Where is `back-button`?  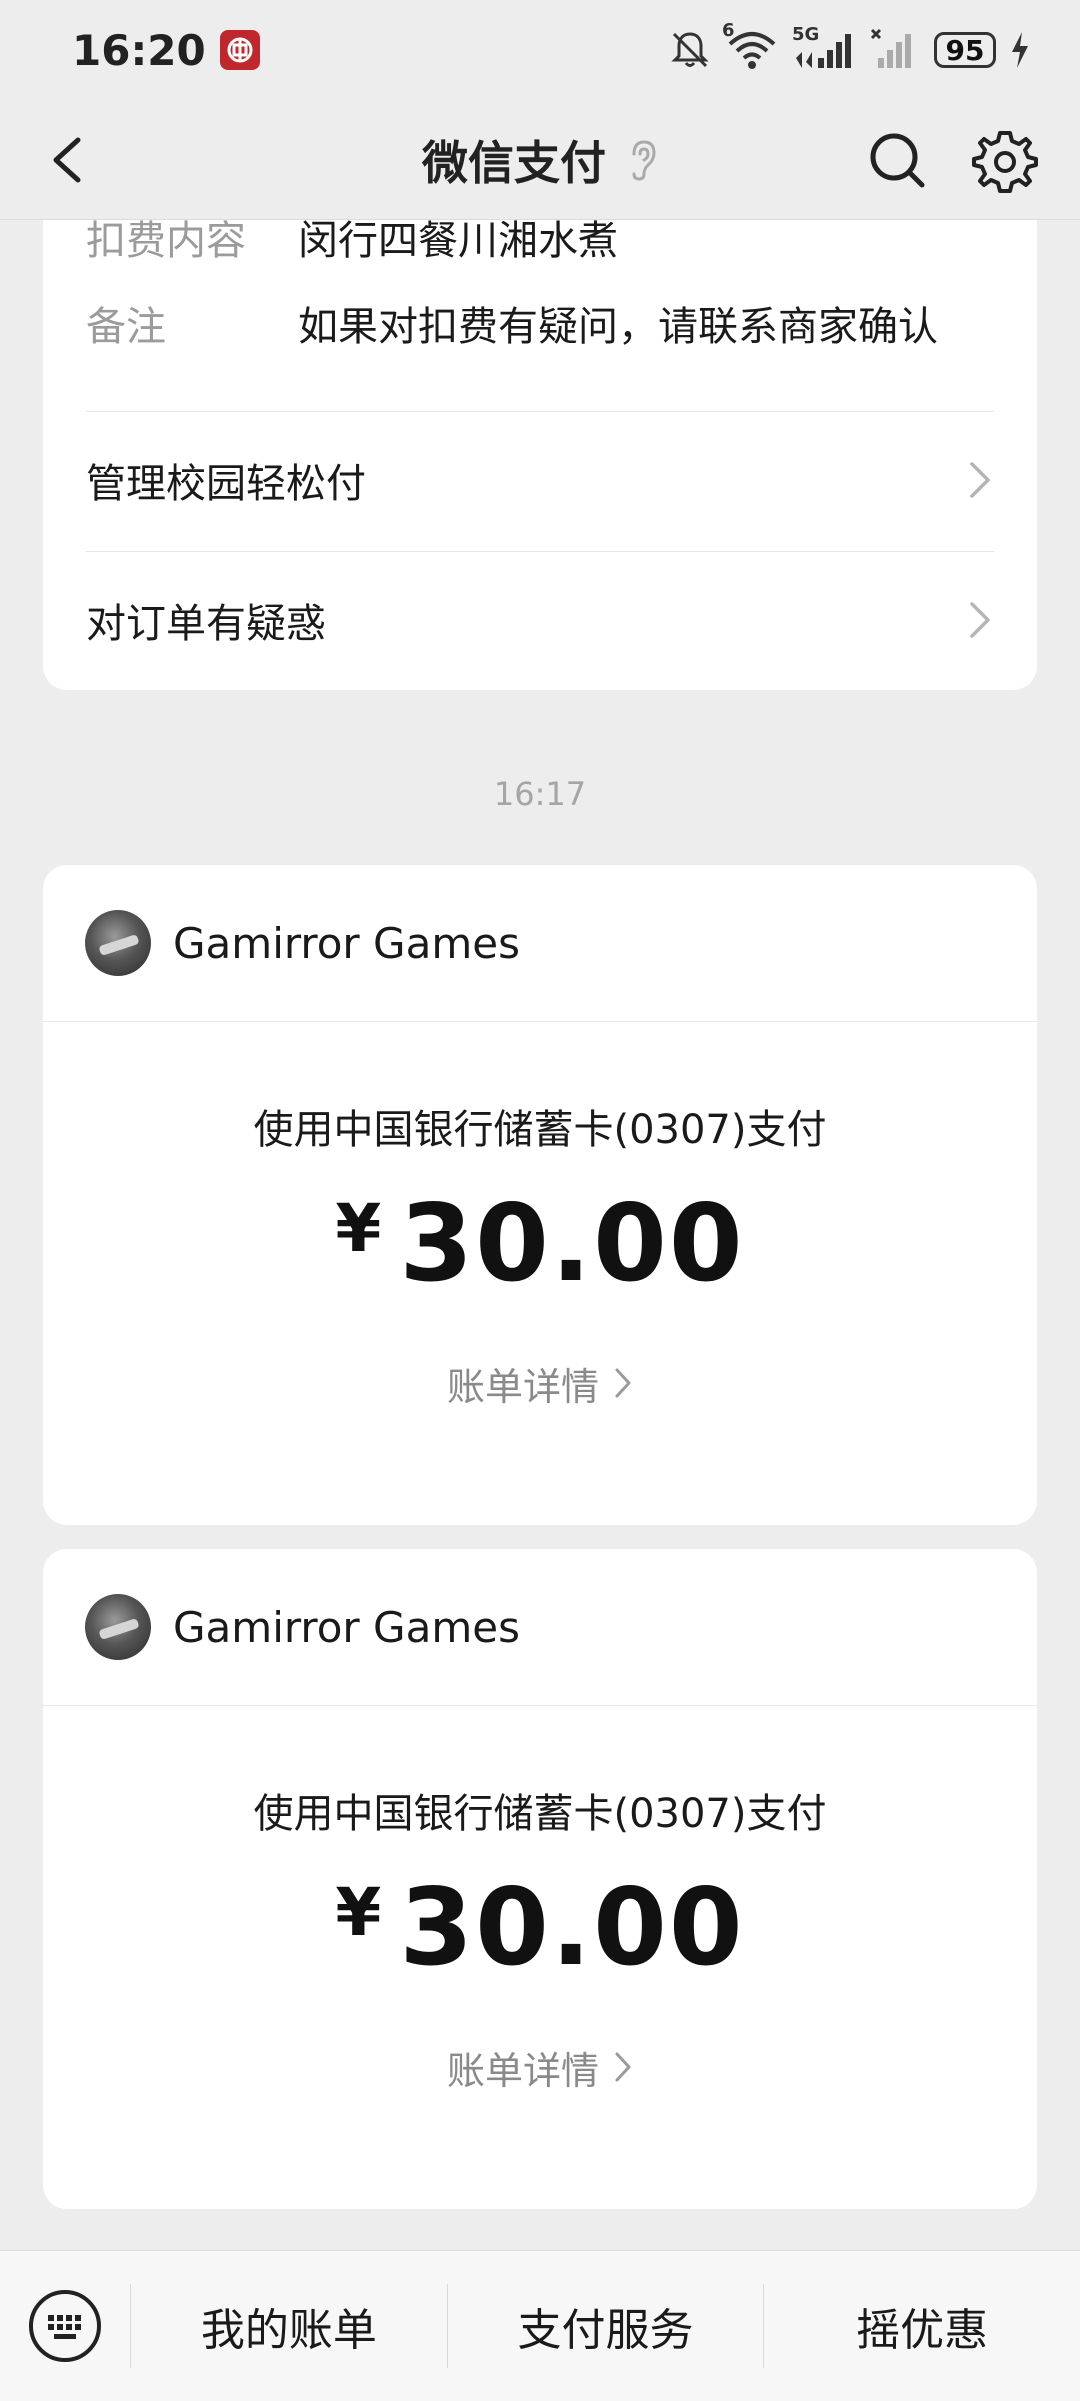
back-button is located at coordinates (70, 160).